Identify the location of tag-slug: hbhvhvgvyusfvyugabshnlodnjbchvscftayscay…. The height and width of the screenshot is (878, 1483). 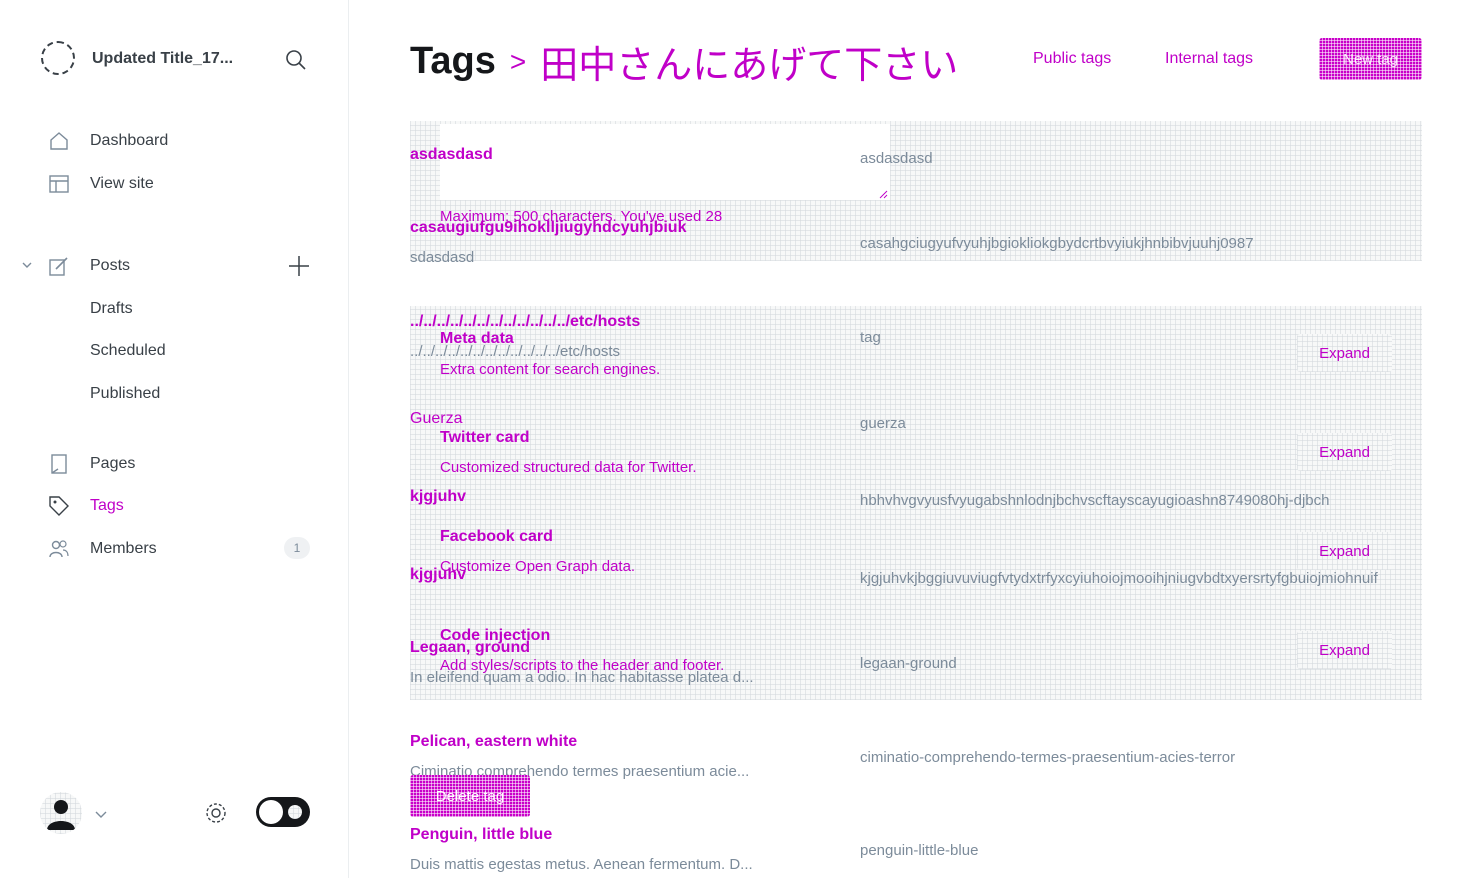
(1095, 500).